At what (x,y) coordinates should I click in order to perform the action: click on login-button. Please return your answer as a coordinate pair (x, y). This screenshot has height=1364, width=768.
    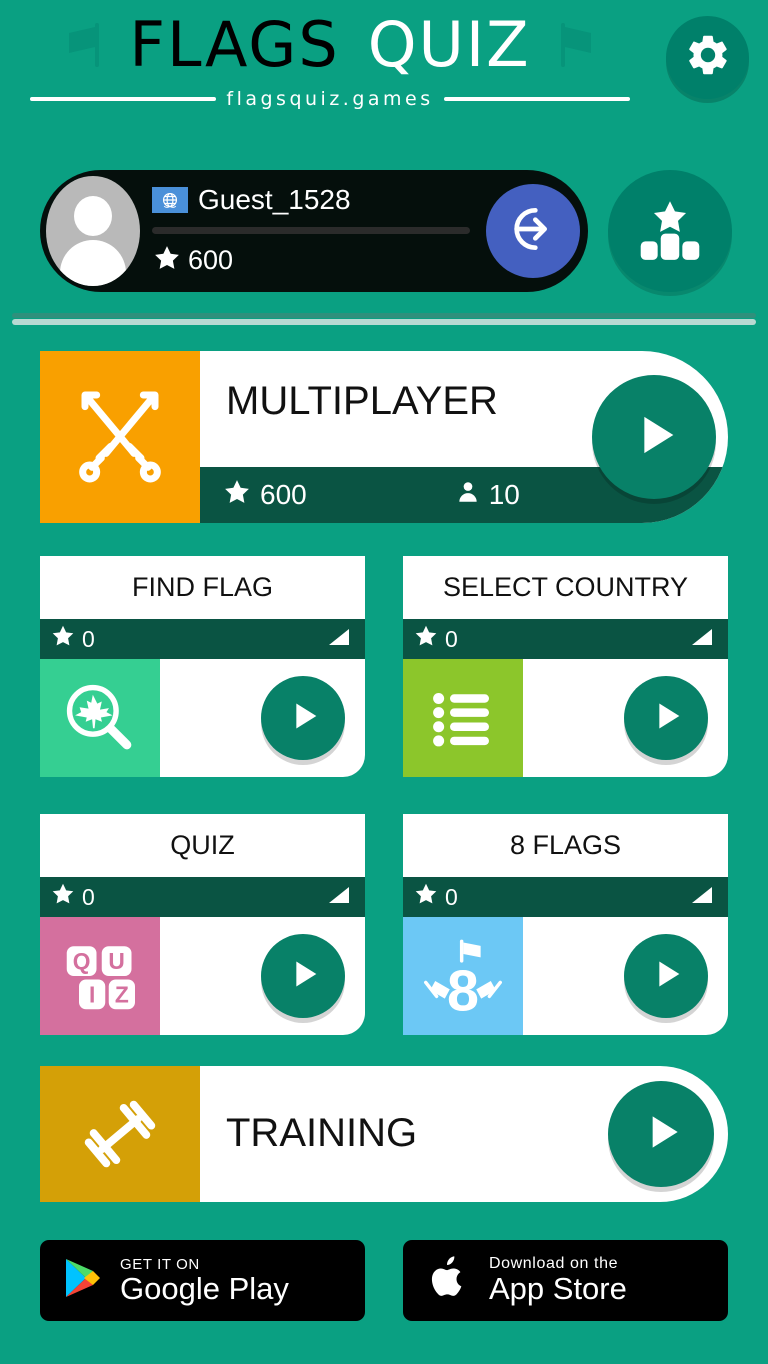
    Looking at the image, I should click on (533, 231).